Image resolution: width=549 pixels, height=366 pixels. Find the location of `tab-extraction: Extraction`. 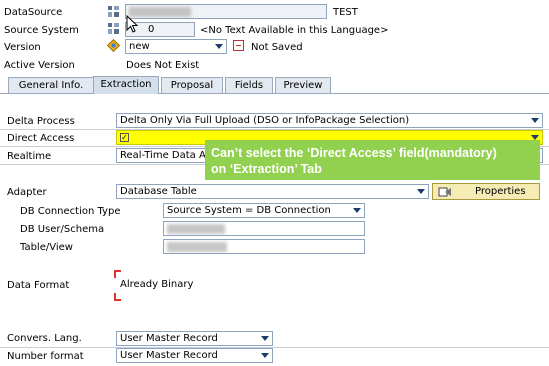

tab-extraction: Extraction is located at coordinates (126, 85).